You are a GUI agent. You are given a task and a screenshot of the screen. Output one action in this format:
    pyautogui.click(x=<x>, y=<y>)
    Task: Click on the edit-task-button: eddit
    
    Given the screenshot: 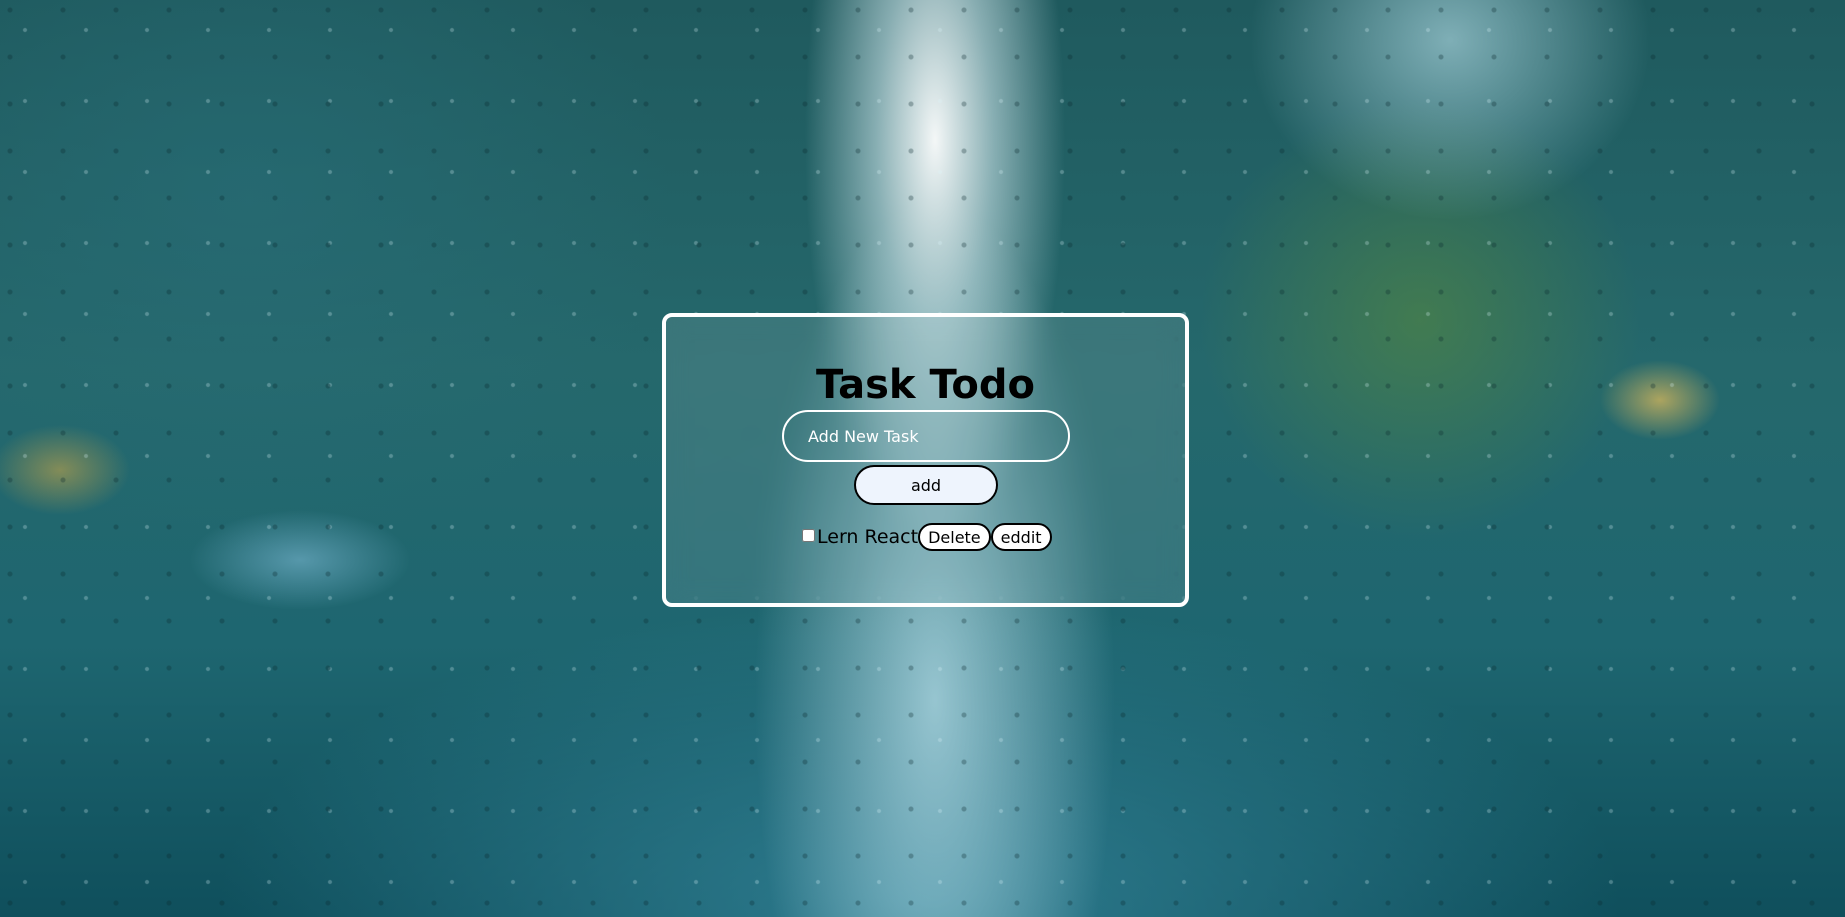 What is the action you would take?
    pyautogui.click(x=1021, y=537)
    